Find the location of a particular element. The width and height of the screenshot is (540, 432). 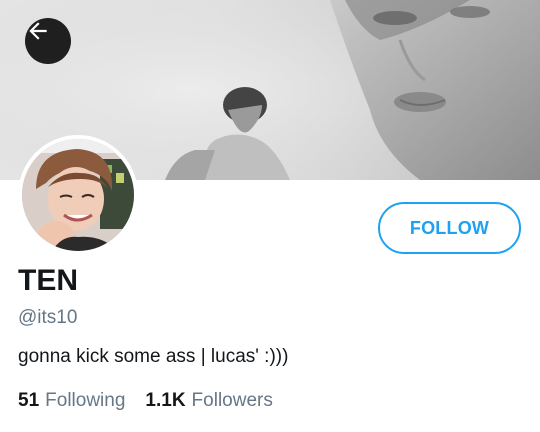

profile-bio: gonna kick some ass | lucas' :))) is located at coordinates (153, 356).